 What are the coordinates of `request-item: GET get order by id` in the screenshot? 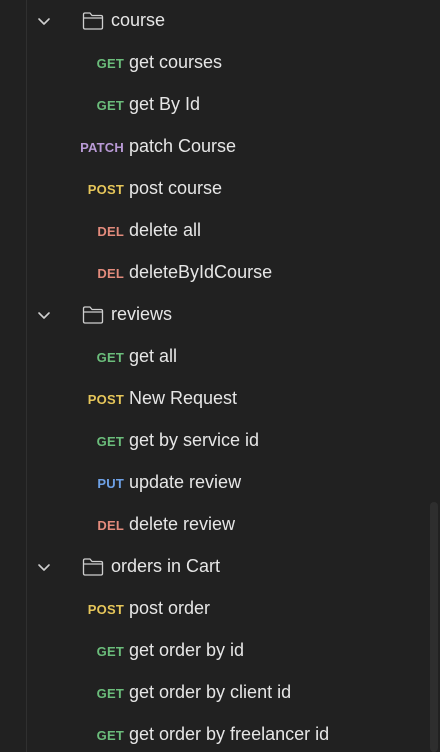 It's located at (210, 651).